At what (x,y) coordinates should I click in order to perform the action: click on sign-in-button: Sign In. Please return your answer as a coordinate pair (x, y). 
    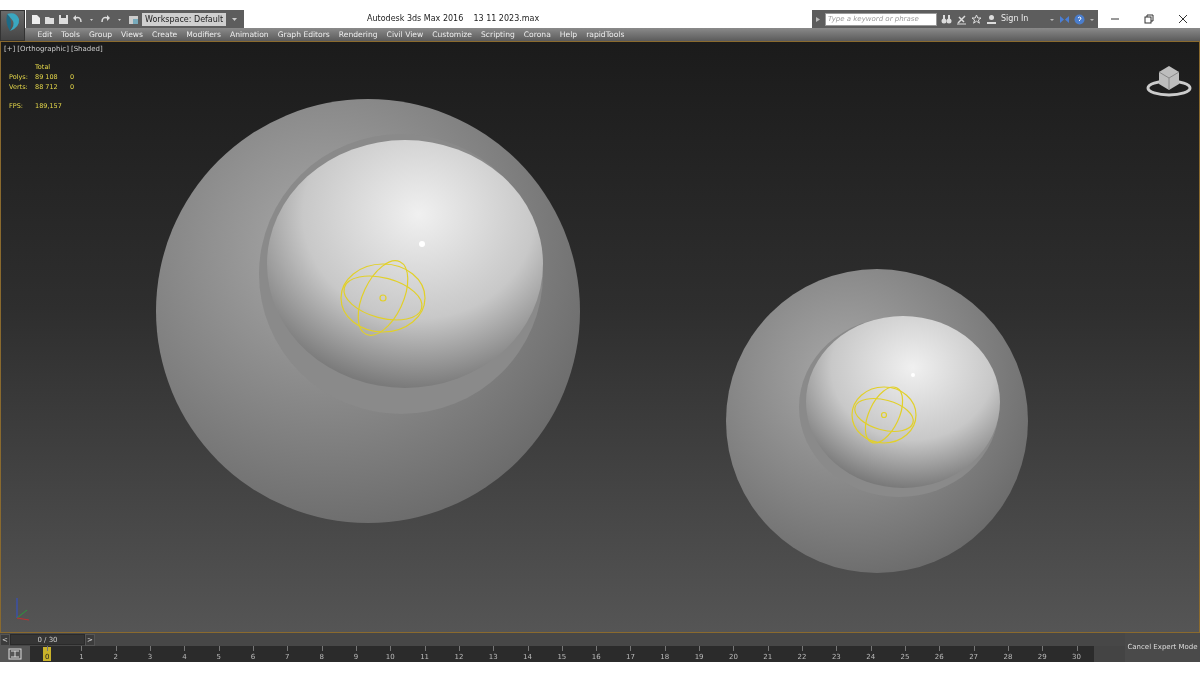
    Looking at the image, I should click on (1015, 19).